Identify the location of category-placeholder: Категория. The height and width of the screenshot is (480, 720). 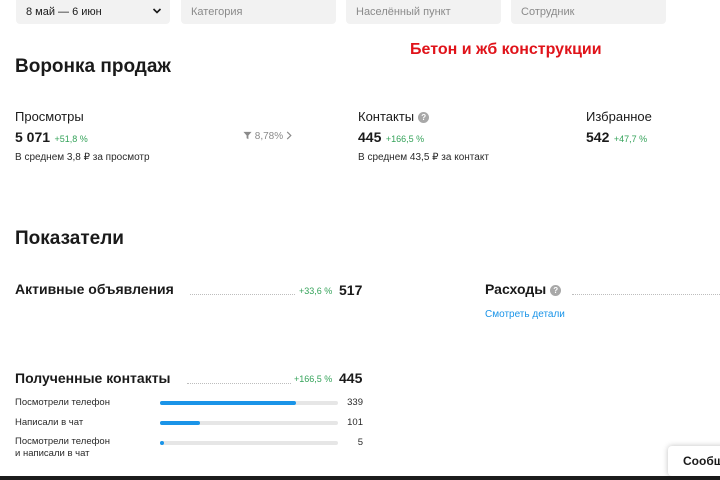
(217, 12).